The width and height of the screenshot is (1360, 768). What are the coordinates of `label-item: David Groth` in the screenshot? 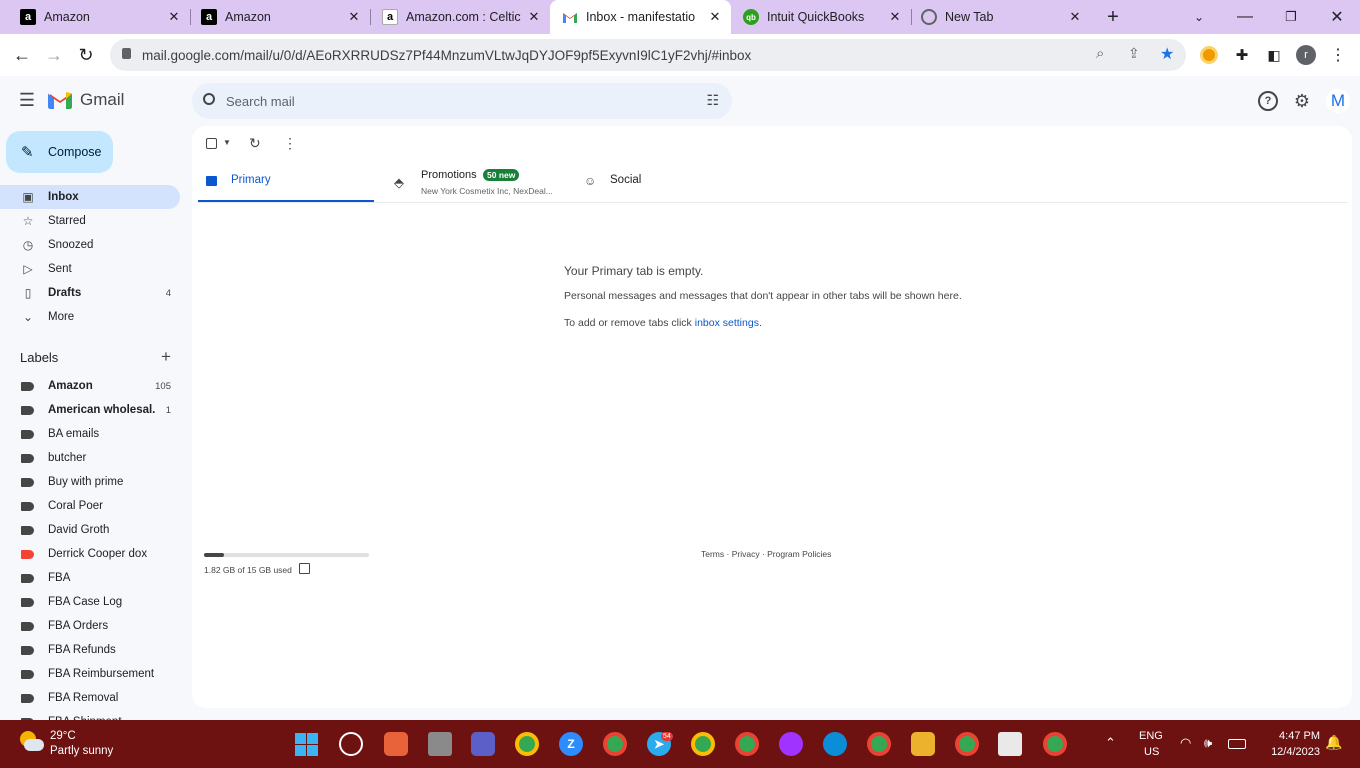 It's located at (90, 530).